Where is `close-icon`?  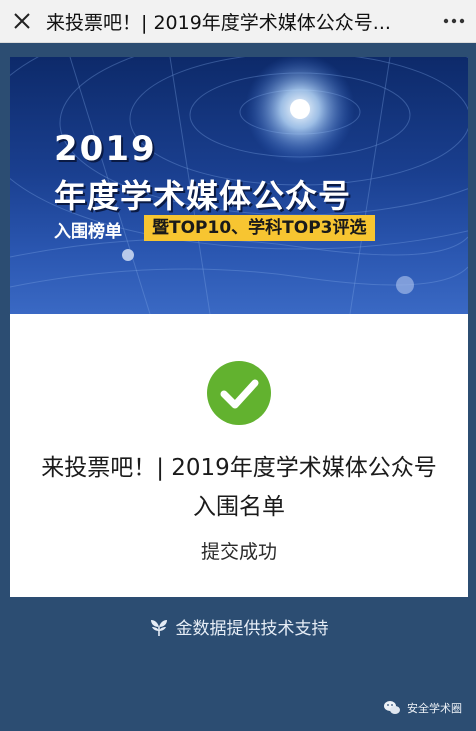 close-icon is located at coordinates (22, 21).